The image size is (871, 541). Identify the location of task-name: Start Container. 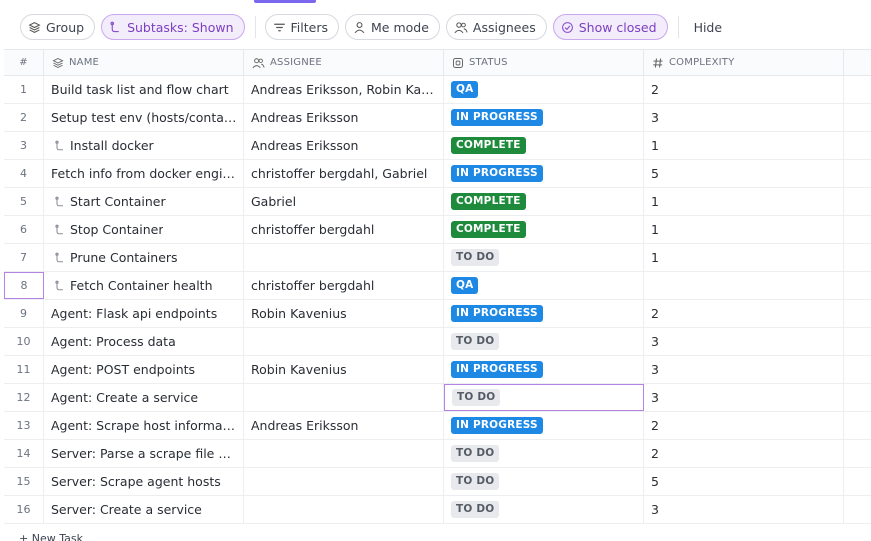
(118, 201).